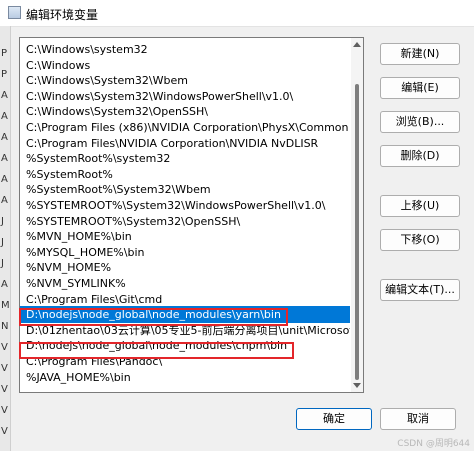 This screenshot has height=451, width=474. What do you see at coordinates (185, 49) in the screenshot?
I see `path-list-item: C:\Windows\system32` at bounding box center [185, 49].